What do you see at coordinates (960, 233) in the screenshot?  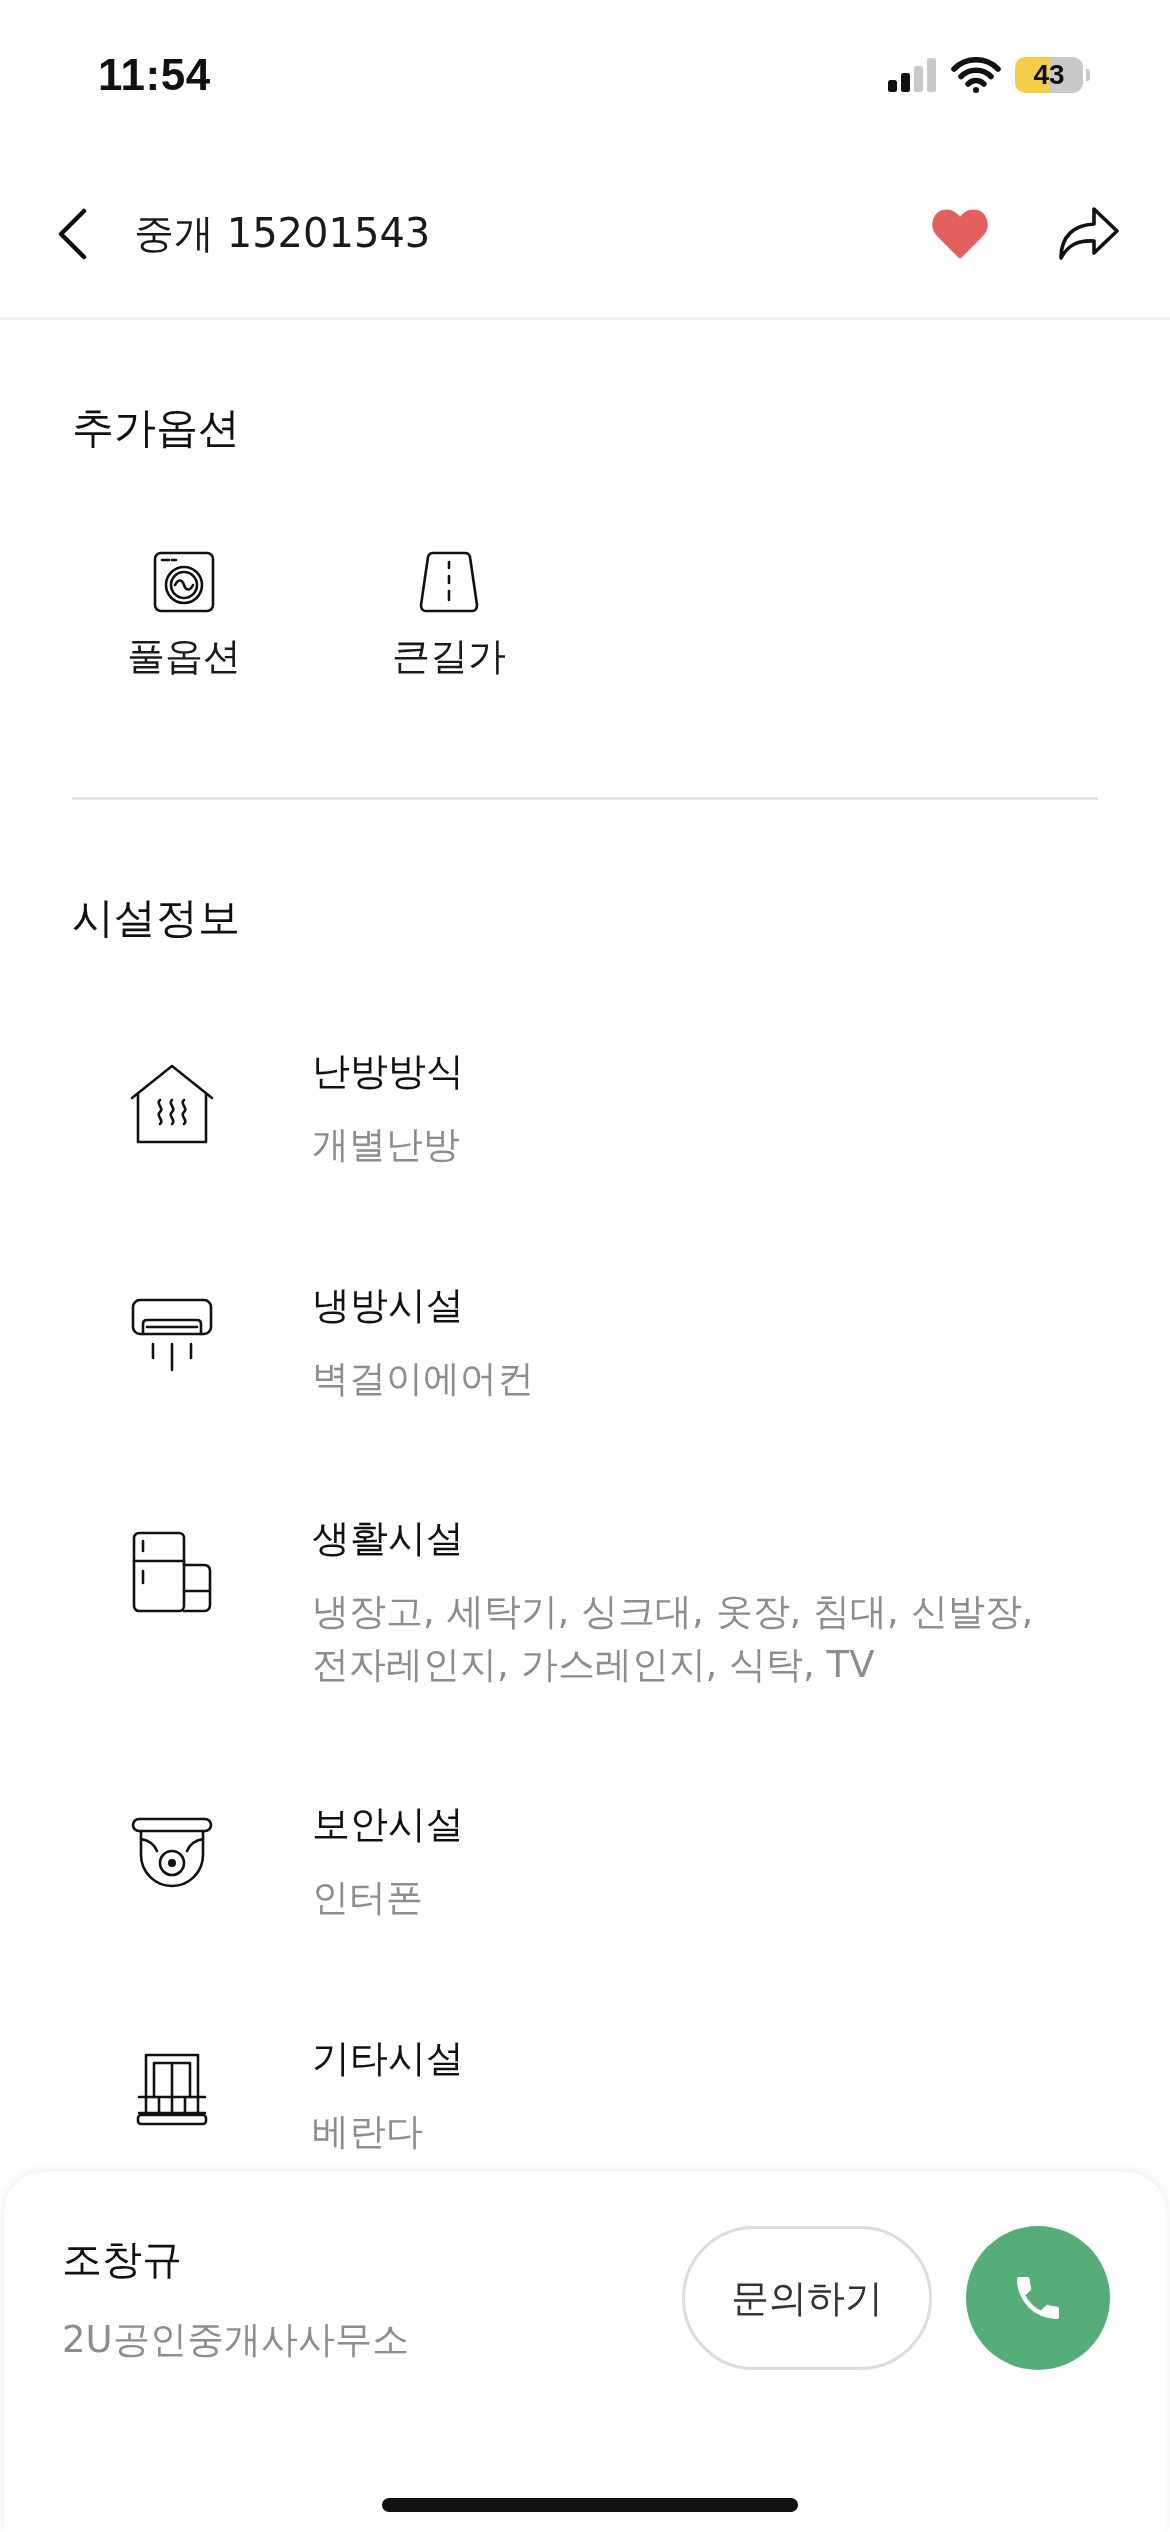 I see `heart-button` at bounding box center [960, 233].